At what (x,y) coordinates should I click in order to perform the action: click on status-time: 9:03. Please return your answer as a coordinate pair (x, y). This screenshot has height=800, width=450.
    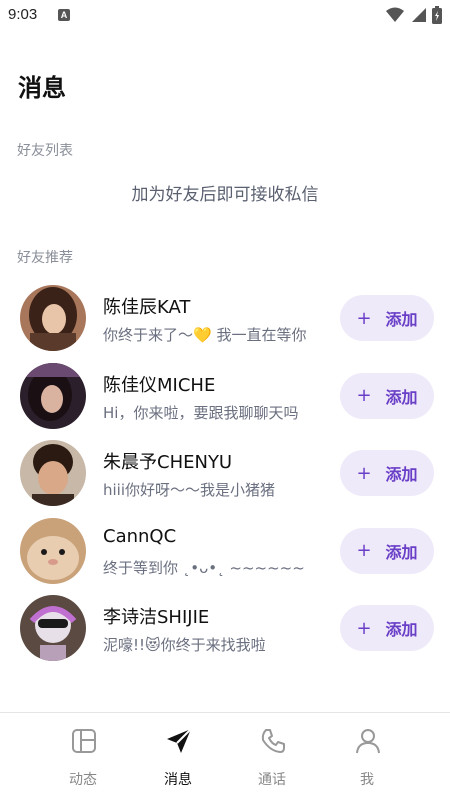
    Looking at the image, I should click on (23, 14).